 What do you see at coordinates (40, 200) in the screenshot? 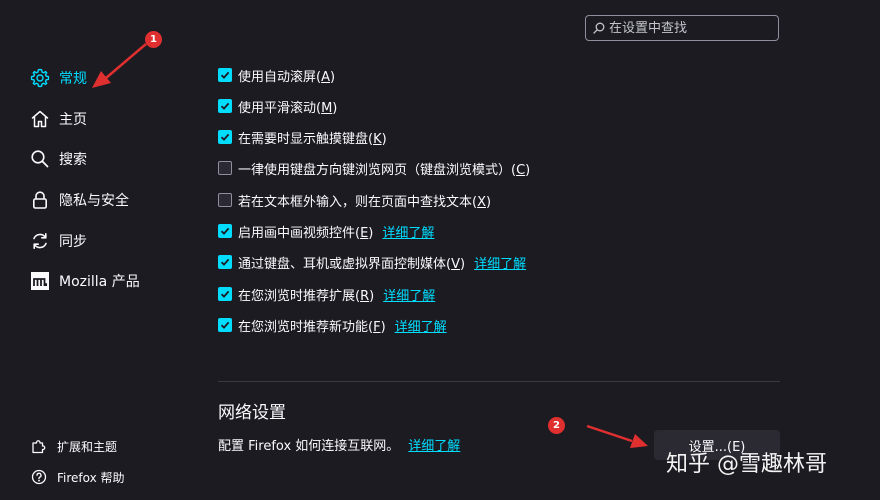
I see `lock-icon` at bounding box center [40, 200].